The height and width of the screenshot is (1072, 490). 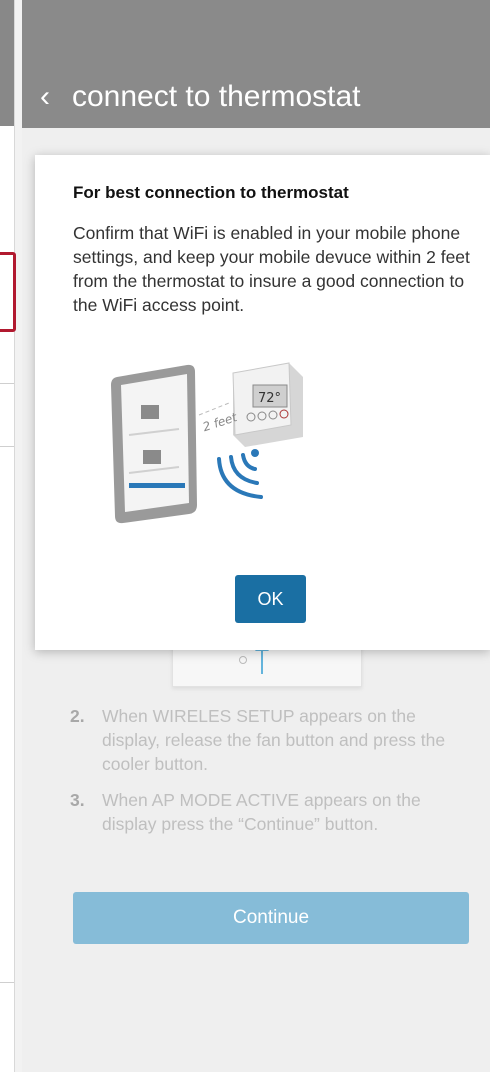 What do you see at coordinates (77, 800) in the screenshot?
I see `step-number: 3.` at bounding box center [77, 800].